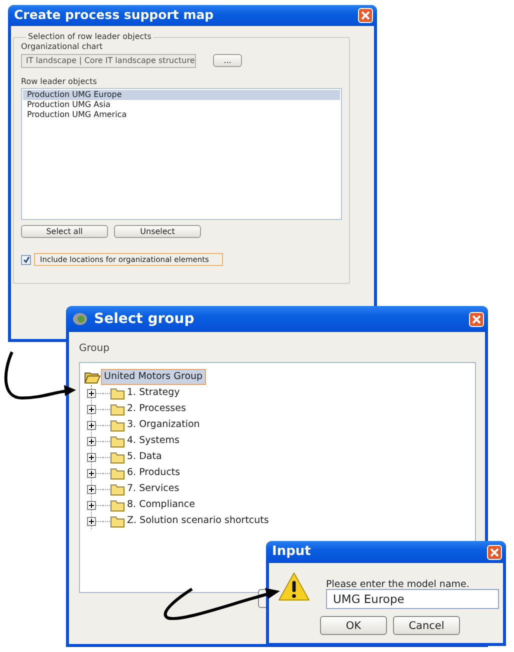  Describe the element at coordinates (398, 584) in the screenshot. I see `prompt-text: Please enter the model name.` at that location.